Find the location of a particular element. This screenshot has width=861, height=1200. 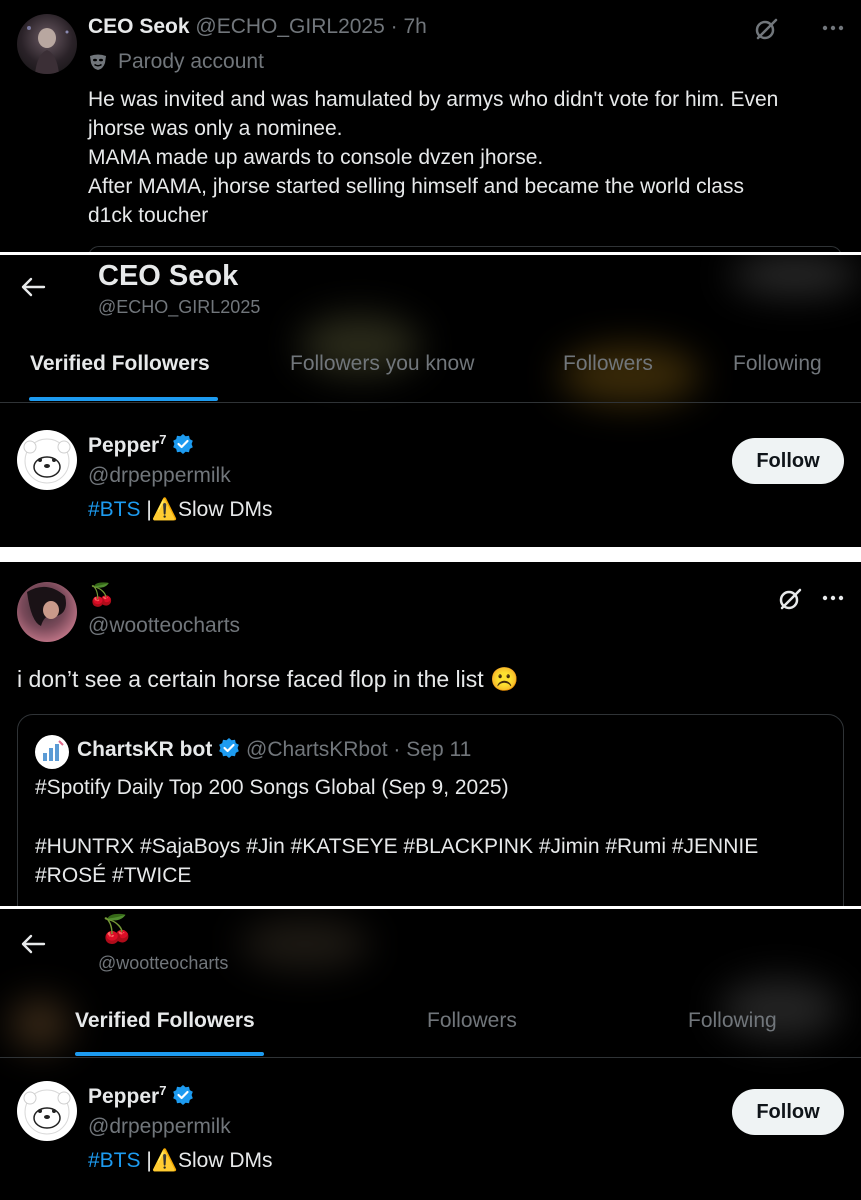

display-name: 🍒 is located at coordinates (101, 595).